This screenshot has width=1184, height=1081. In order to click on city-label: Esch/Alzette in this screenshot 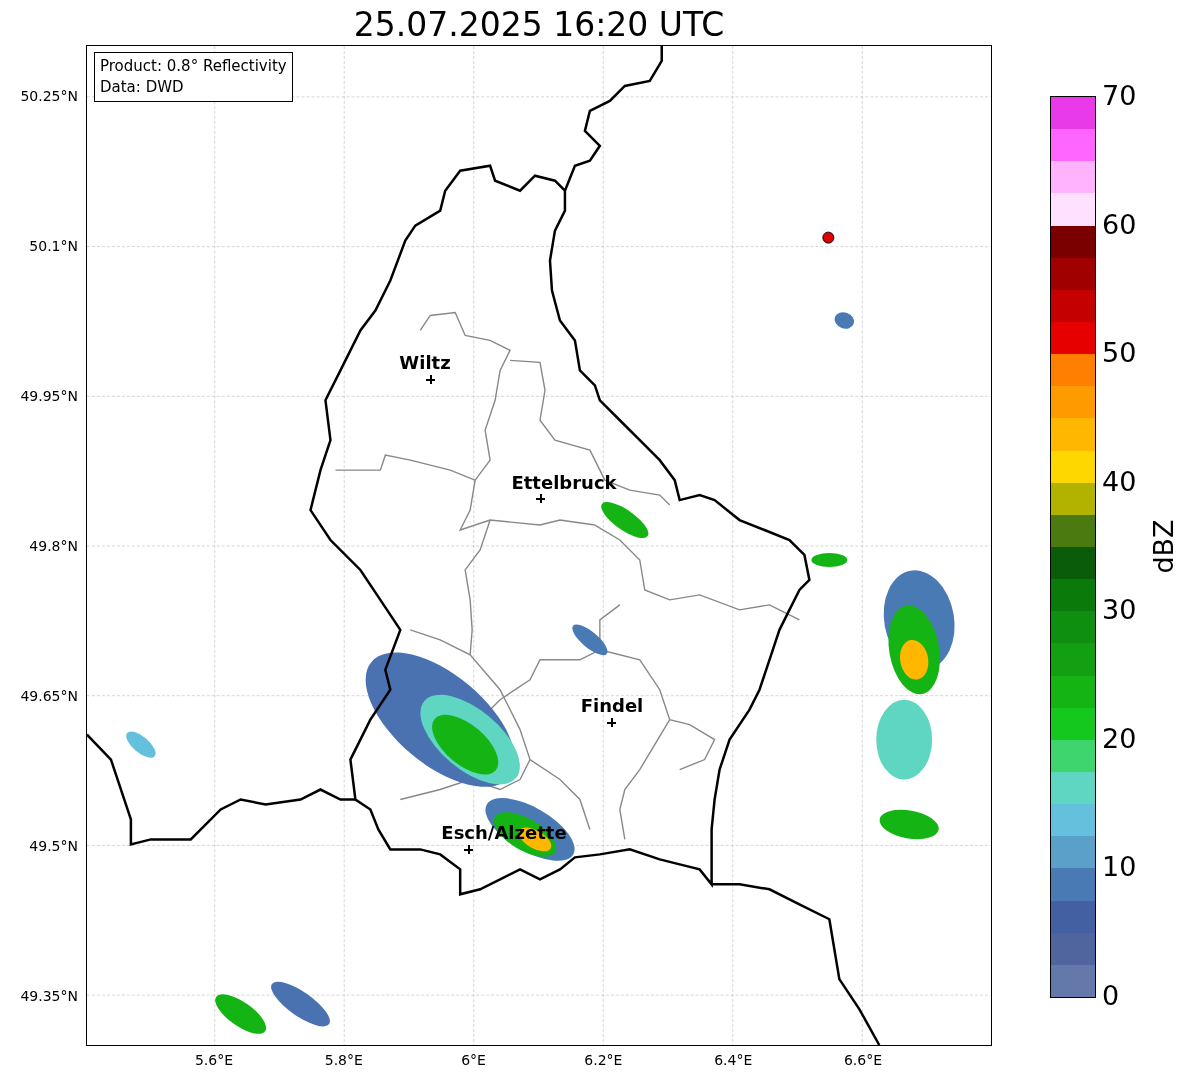, I will do `click(504, 833)`.